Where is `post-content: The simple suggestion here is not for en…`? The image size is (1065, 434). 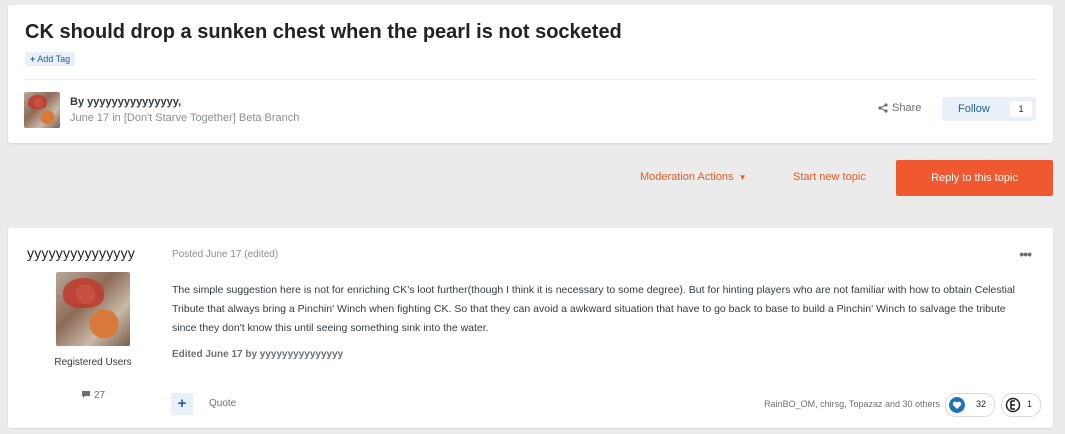
post-content: The simple suggestion here is not for en… is located at coordinates (594, 309).